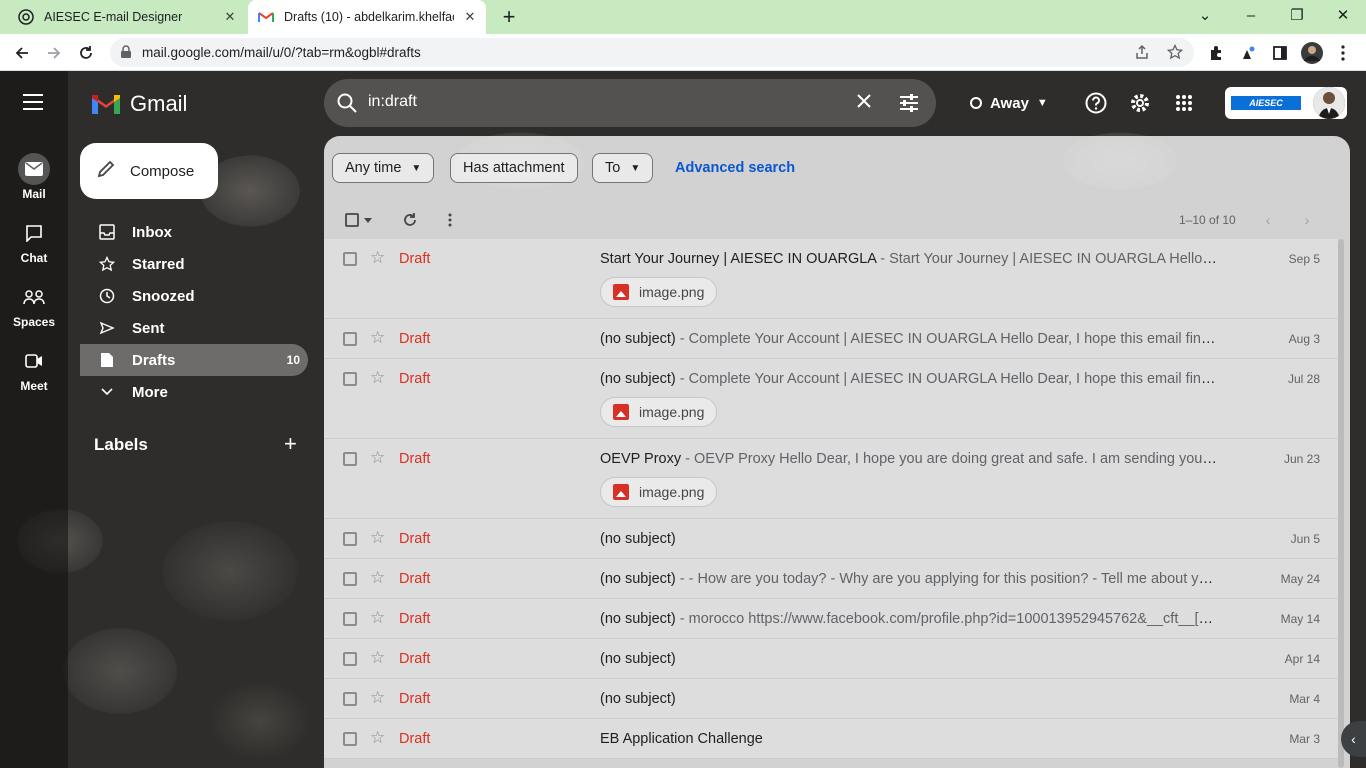 This screenshot has height=768, width=1366. Describe the element at coordinates (514, 168) in the screenshot. I see `filter-chip-has-attachment: Has attachment` at that location.